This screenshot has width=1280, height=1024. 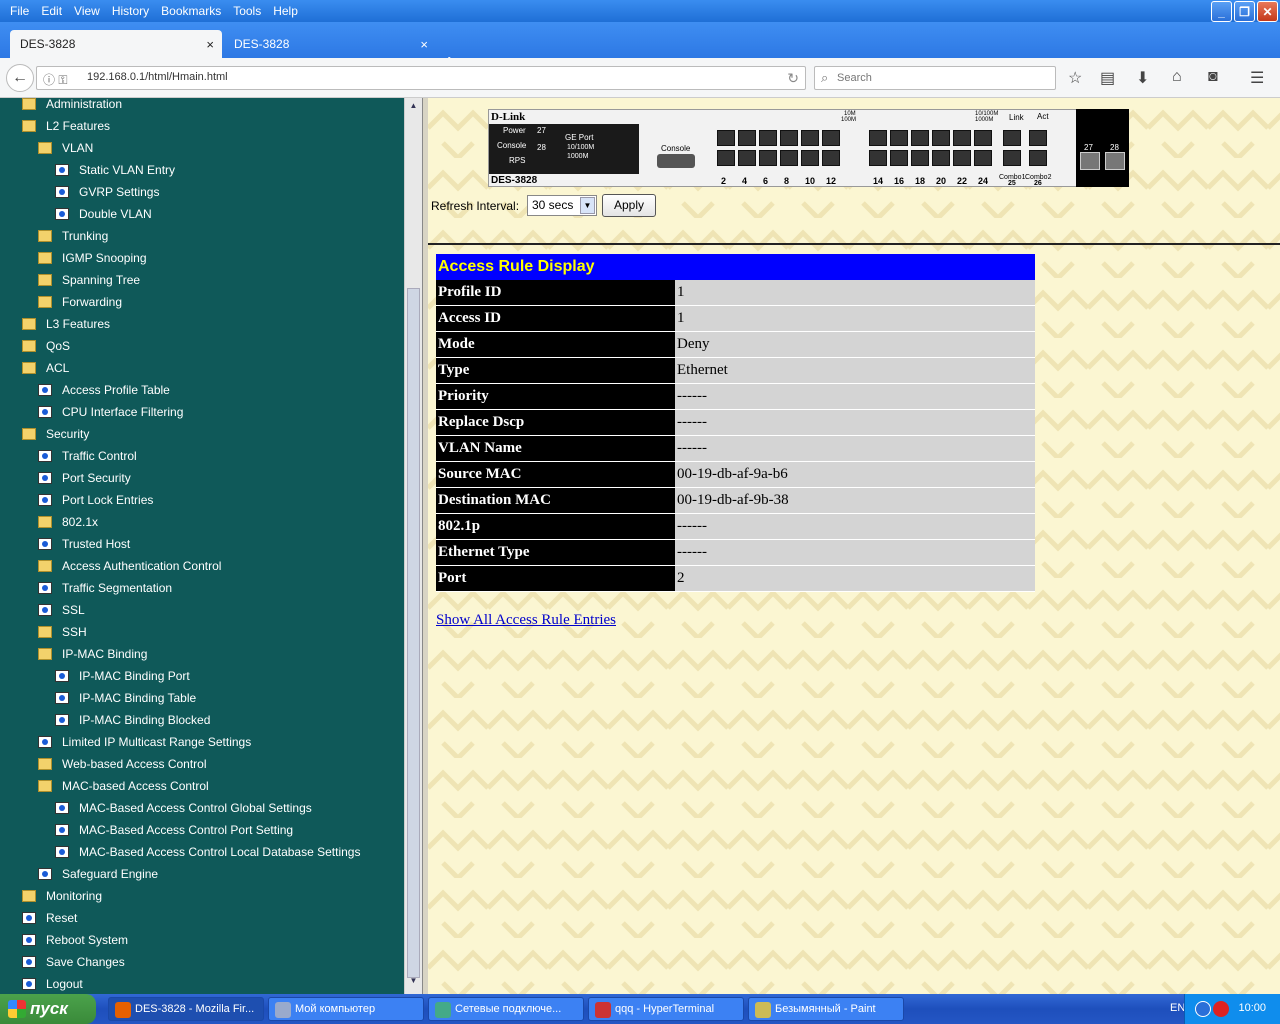 I want to click on menu-edit: Edit, so click(x=51, y=11).